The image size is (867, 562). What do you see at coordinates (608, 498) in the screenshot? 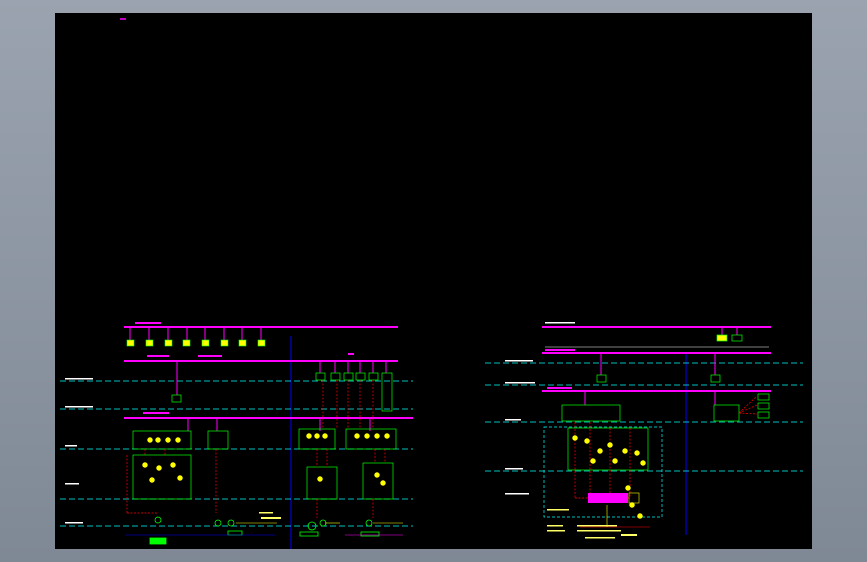
I see `magenta-panel` at bounding box center [608, 498].